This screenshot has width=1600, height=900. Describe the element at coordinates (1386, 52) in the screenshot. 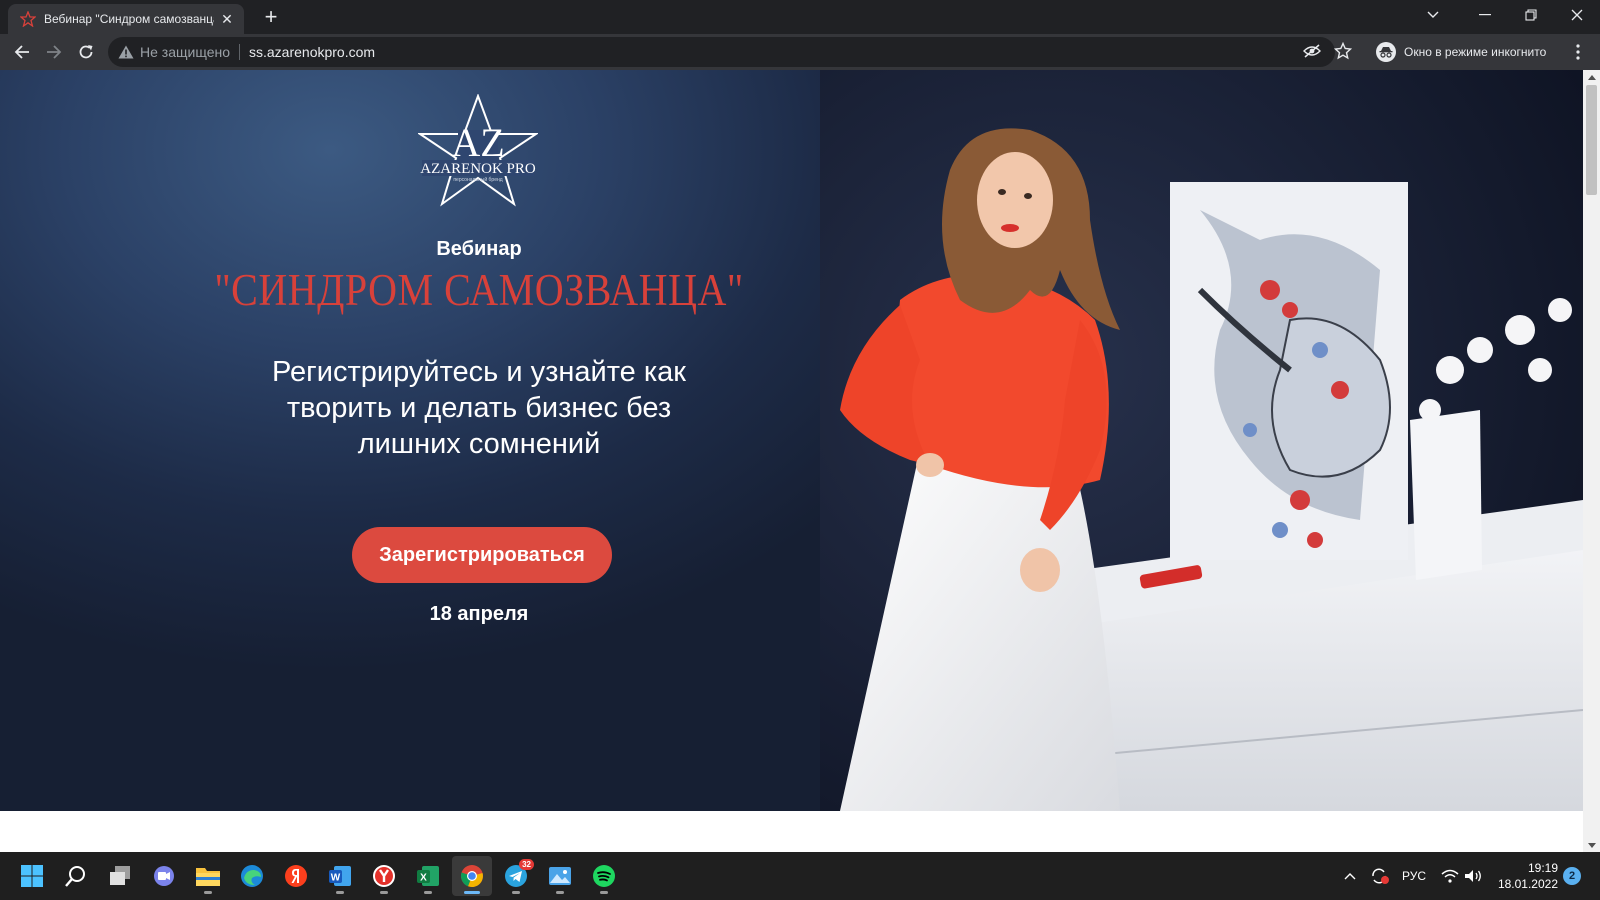

I see `incognito-icon` at that location.